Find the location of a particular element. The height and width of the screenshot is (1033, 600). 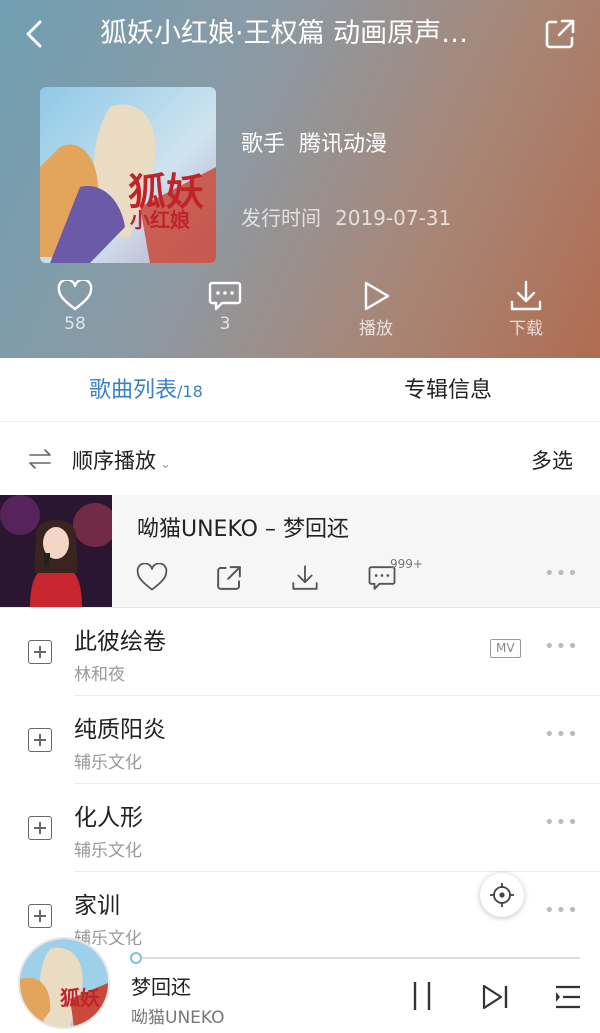

song-name: 化人形 is located at coordinates (108, 818).